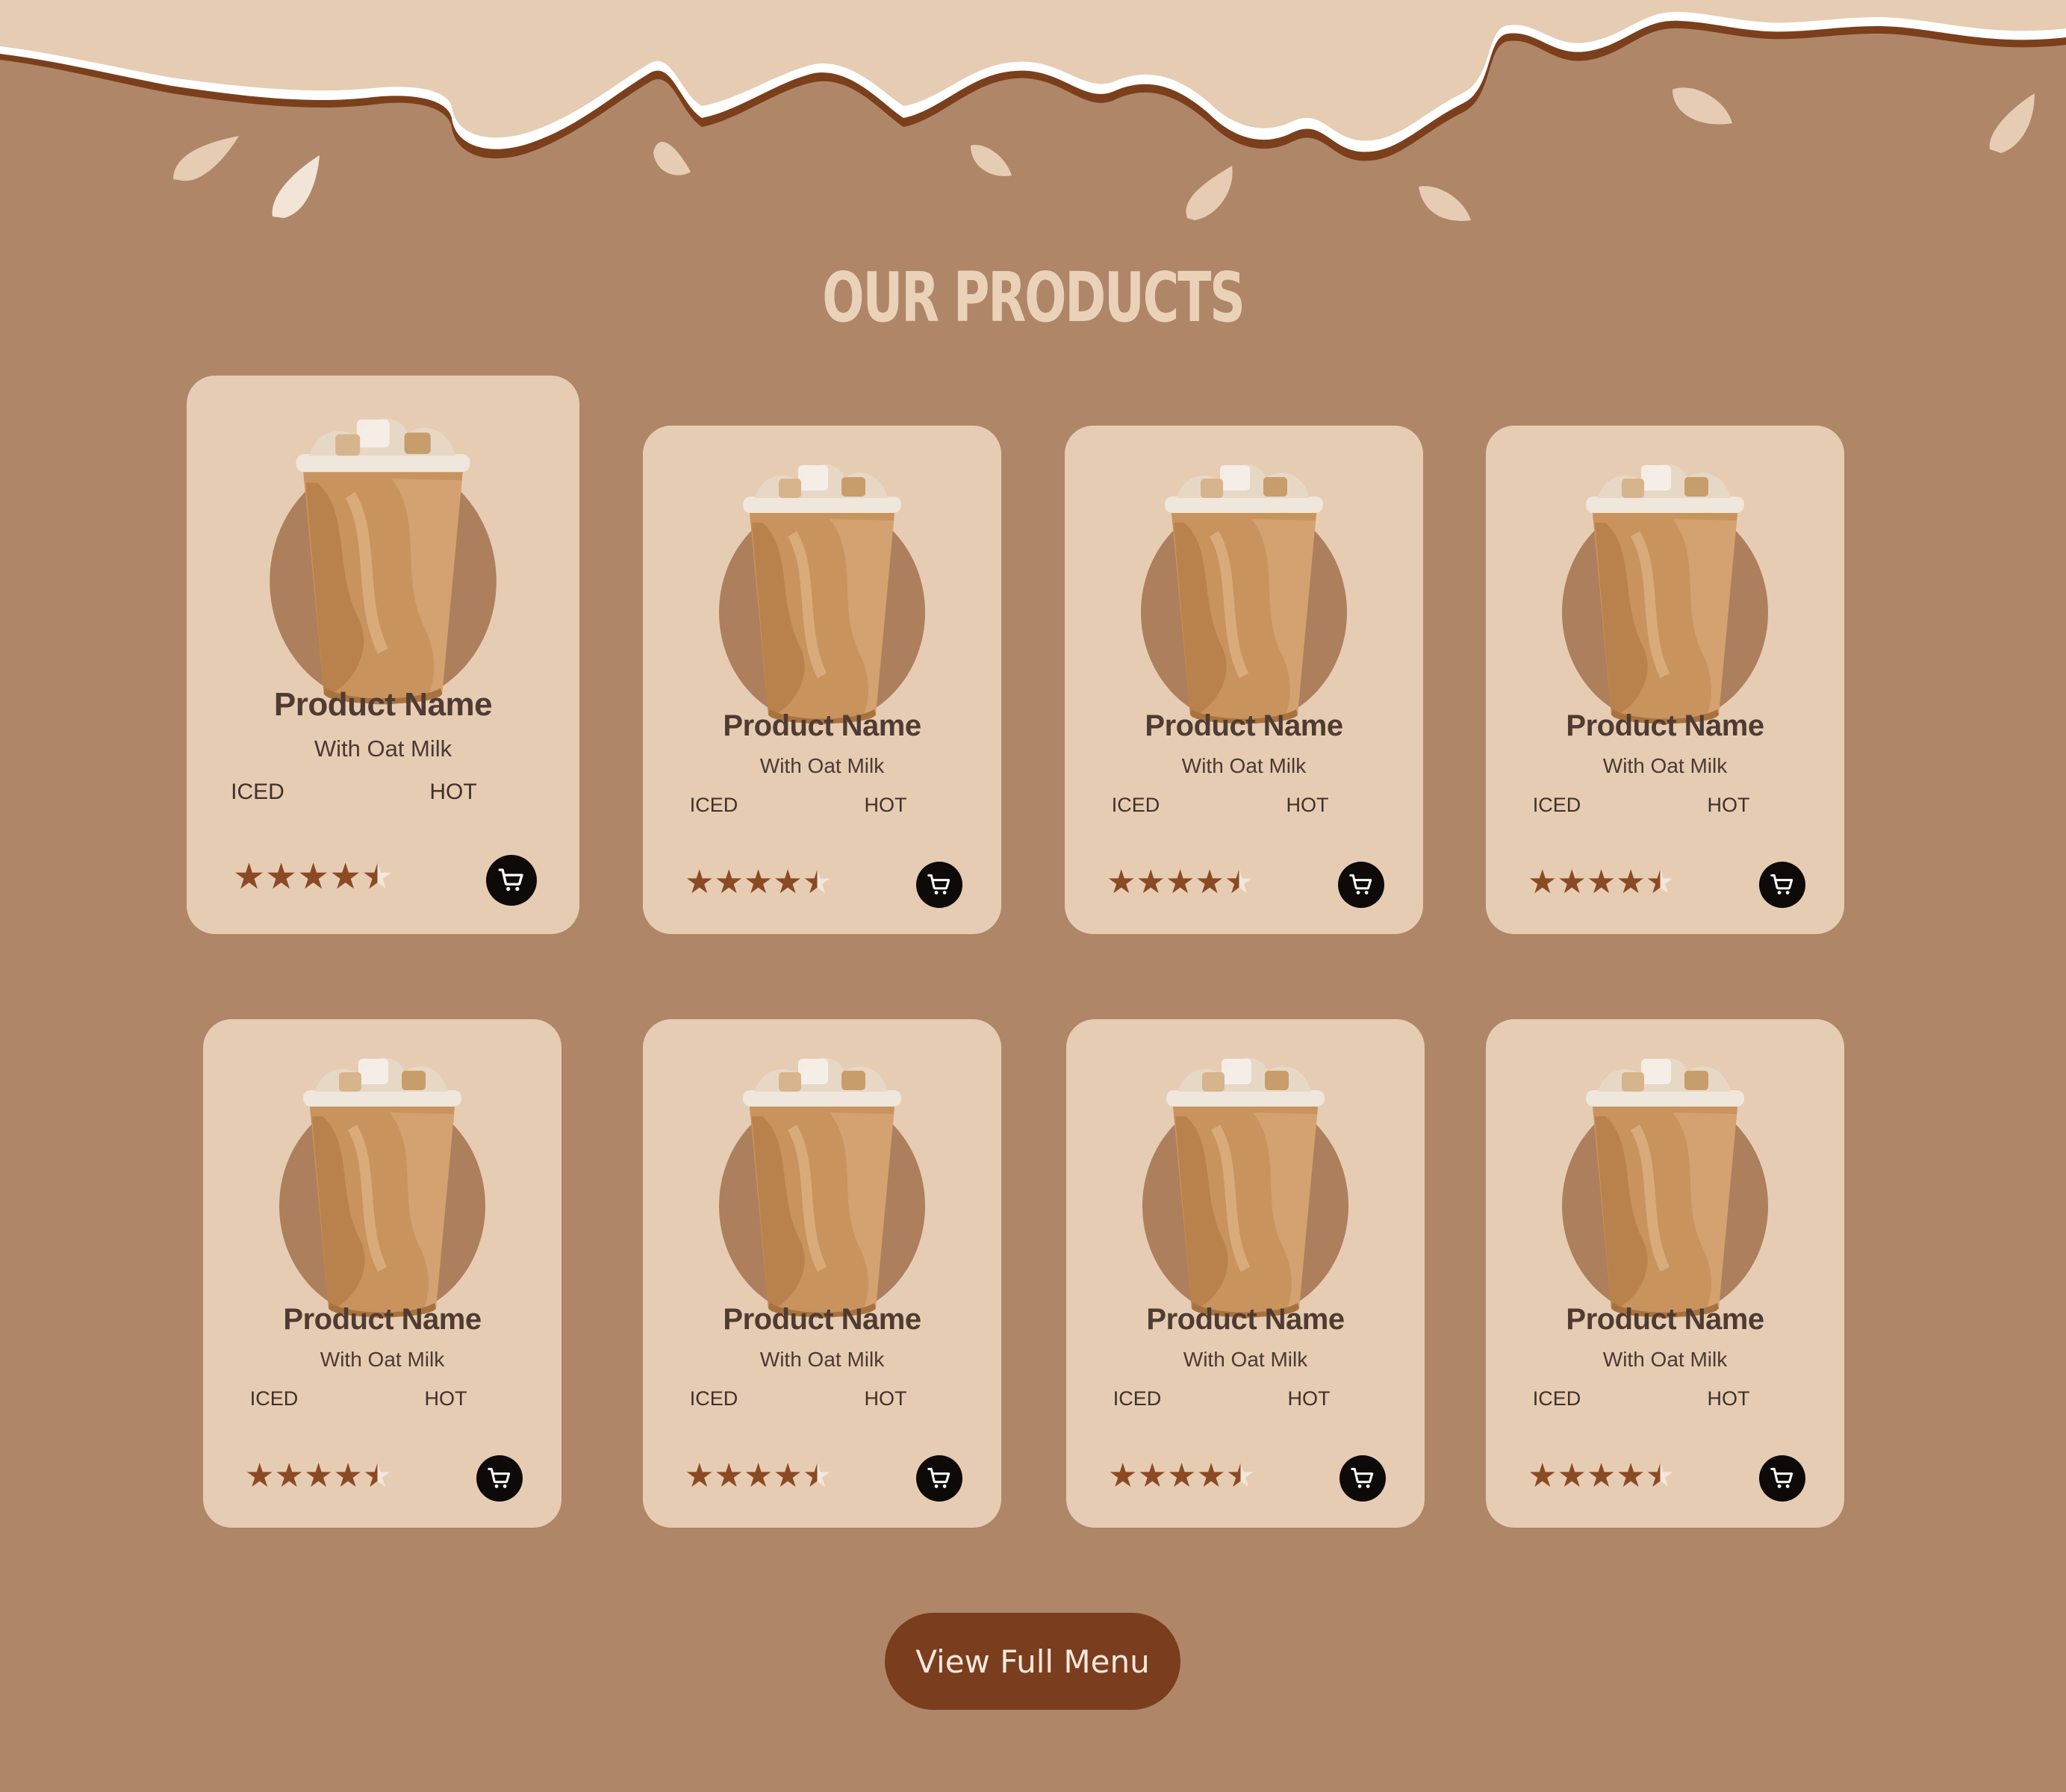 Image resolution: width=2066 pixels, height=1792 pixels. What do you see at coordinates (1033, 297) in the screenshot?
I see `section-title: OUR PRODUCTS` at bounding box center [1033, 297].